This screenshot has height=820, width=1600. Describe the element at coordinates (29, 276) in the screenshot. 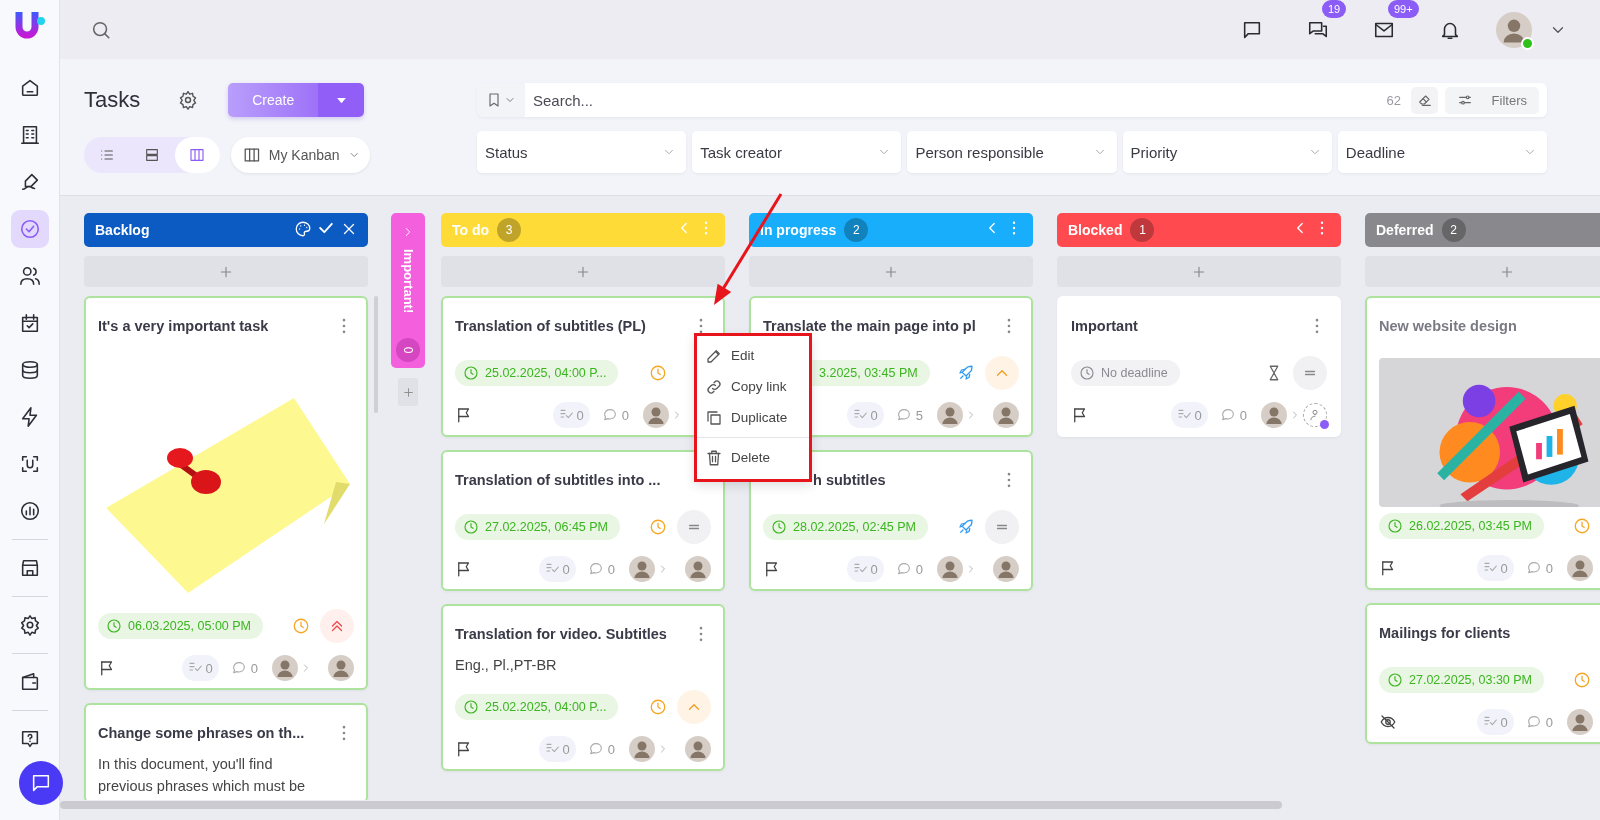

I see `people-icon` at that location.